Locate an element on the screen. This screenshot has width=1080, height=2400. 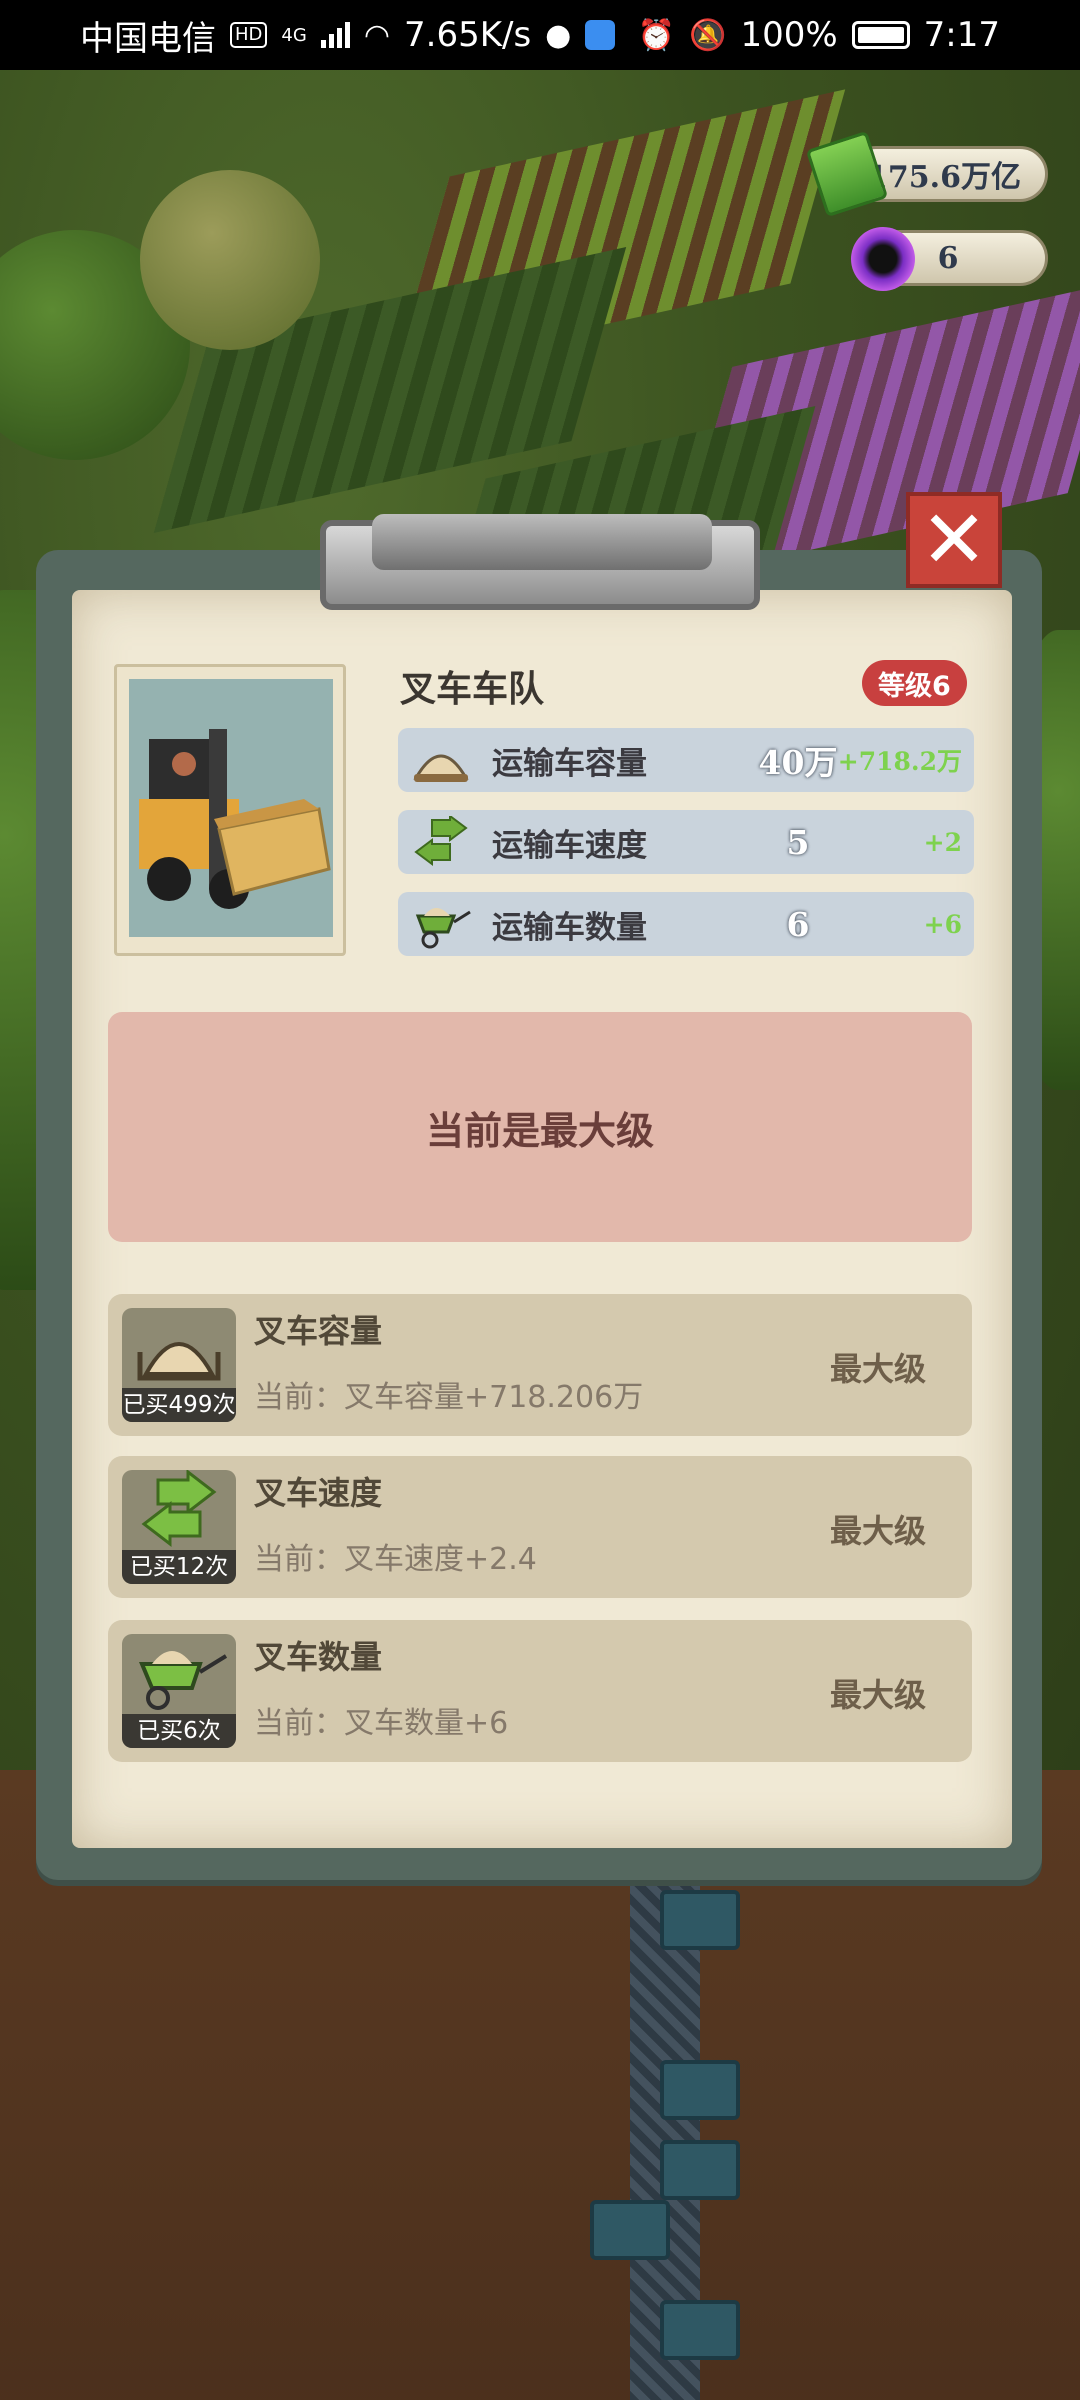
stat-bonus: +2 is located at coordinates (942, 842).